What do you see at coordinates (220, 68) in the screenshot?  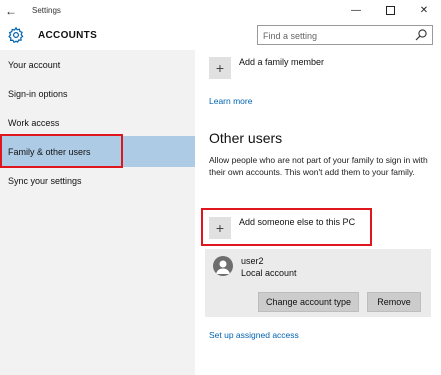 I see `add-family-plus-icon: +` at bounding box center [220, 68].